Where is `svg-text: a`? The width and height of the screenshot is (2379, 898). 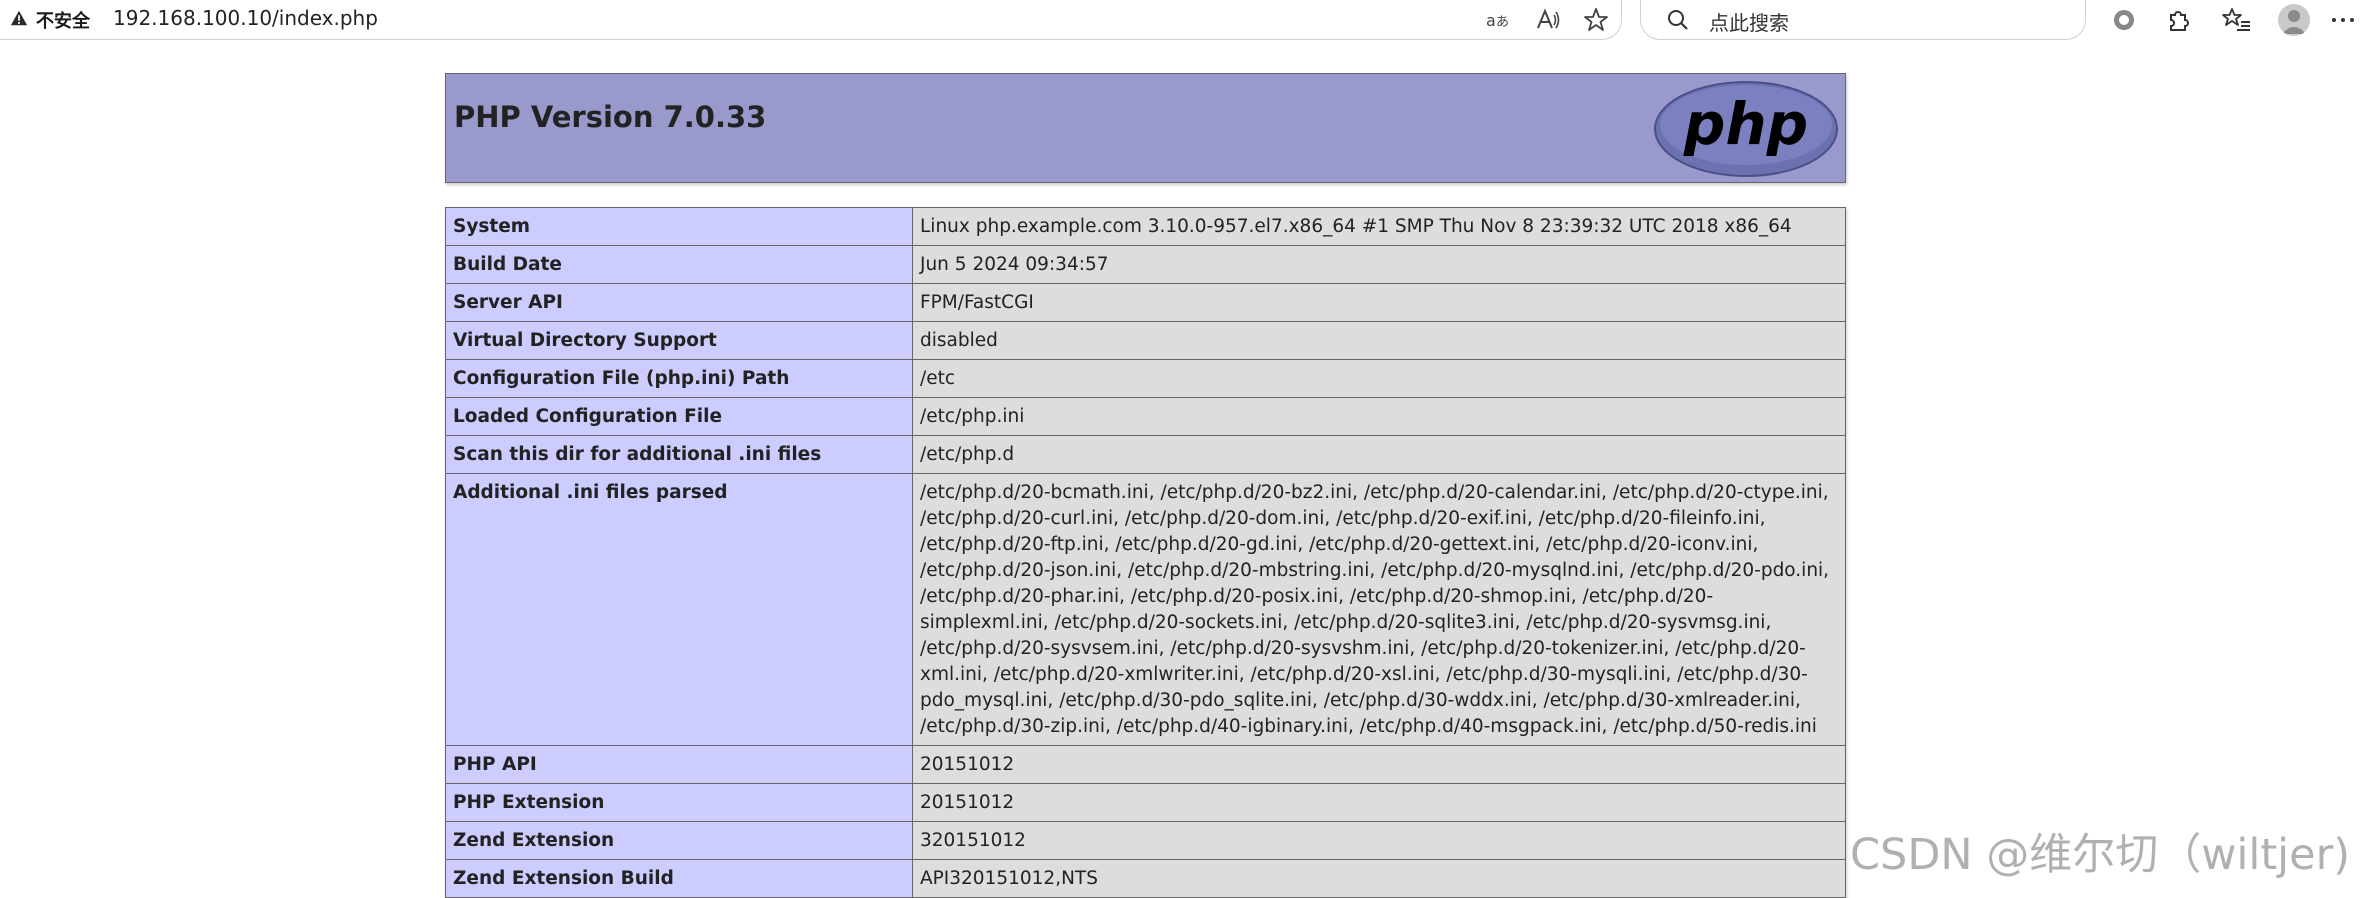
svg-text: a is located at coordinates (1491, 20).